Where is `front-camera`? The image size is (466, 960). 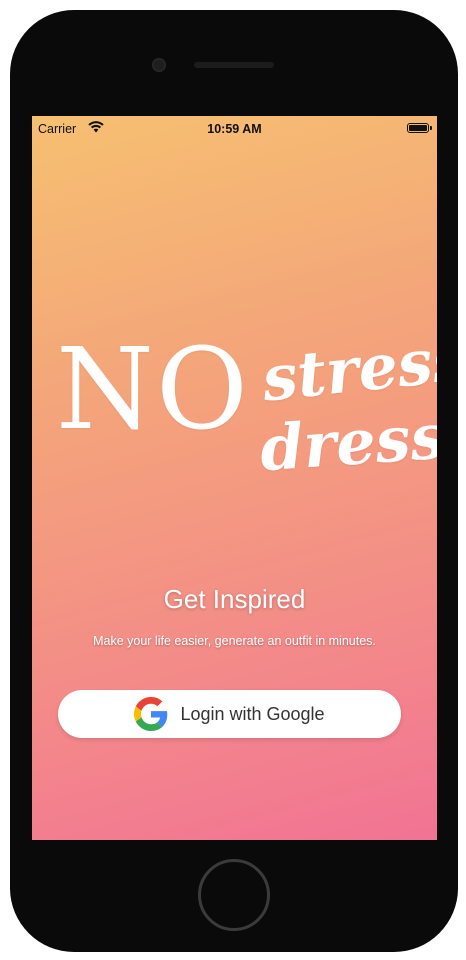
front-camera is located at coordinates (159, 65).